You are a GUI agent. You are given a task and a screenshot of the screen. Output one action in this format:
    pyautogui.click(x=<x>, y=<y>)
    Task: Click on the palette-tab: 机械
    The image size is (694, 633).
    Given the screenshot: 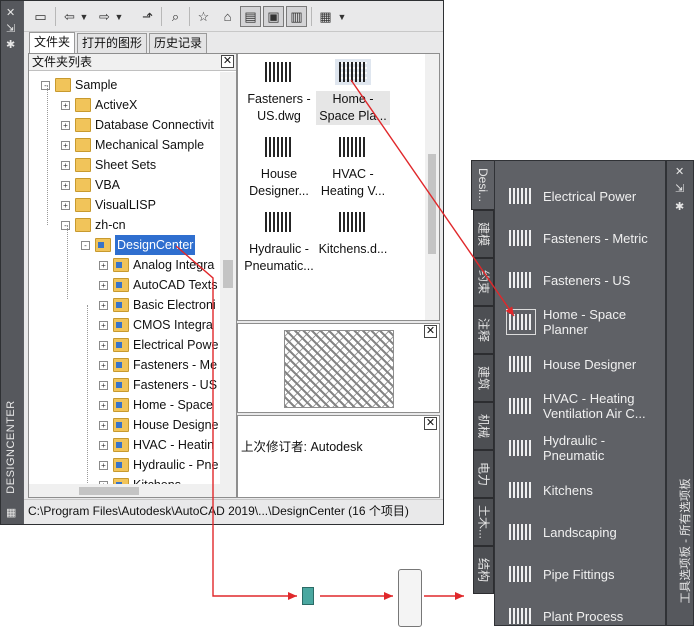 What is the action you would take?
    pyautogui.click(x=483, y=426)
    